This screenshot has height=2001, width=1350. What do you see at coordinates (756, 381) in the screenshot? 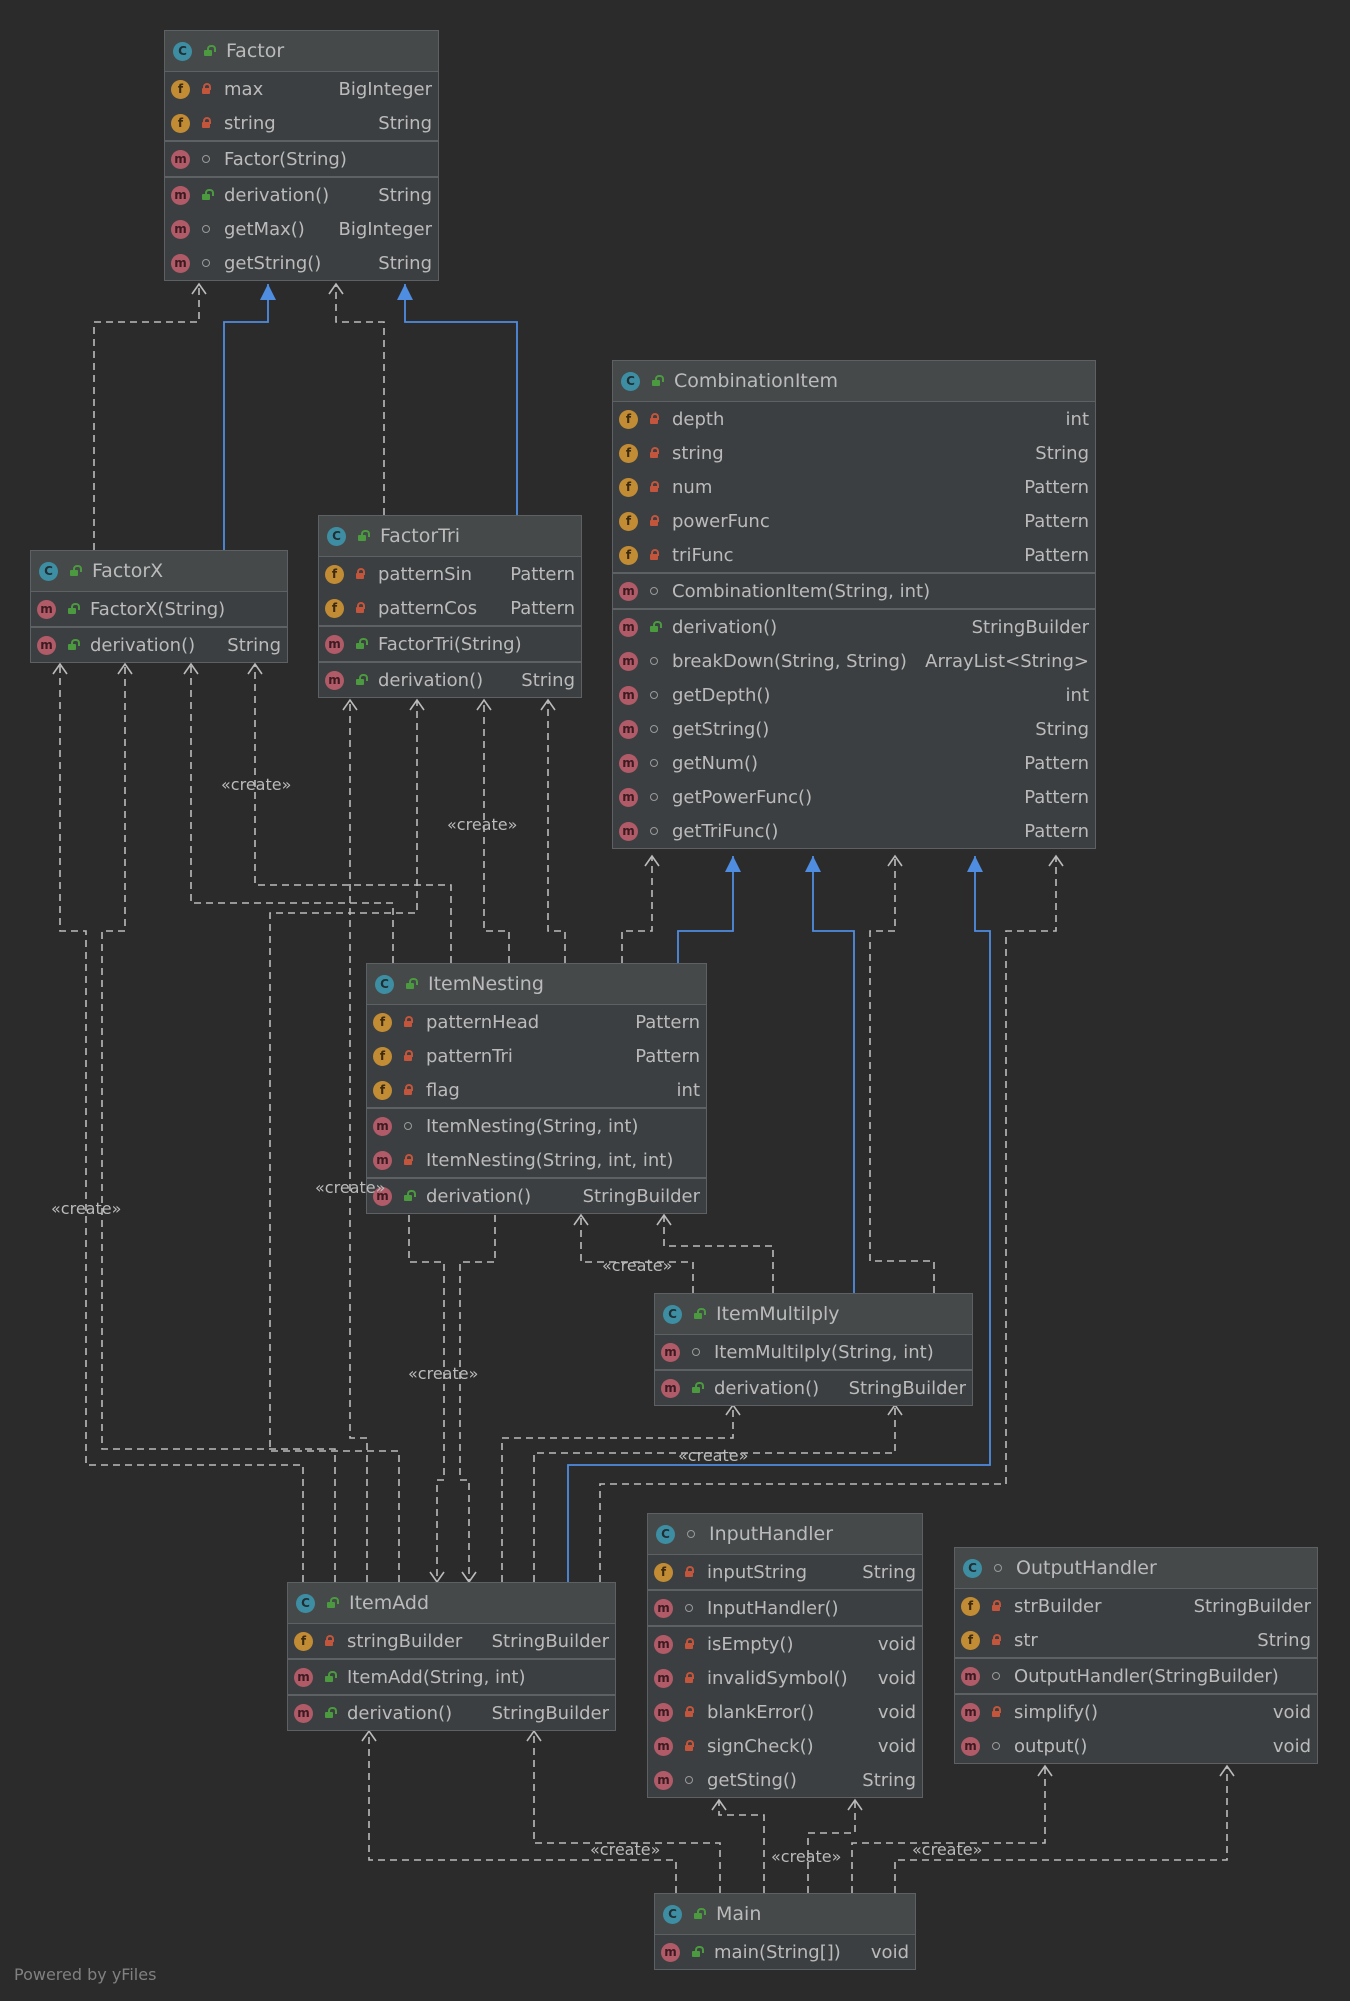
I see `class-name: CombinationItem` at bounding box center [756, 381].